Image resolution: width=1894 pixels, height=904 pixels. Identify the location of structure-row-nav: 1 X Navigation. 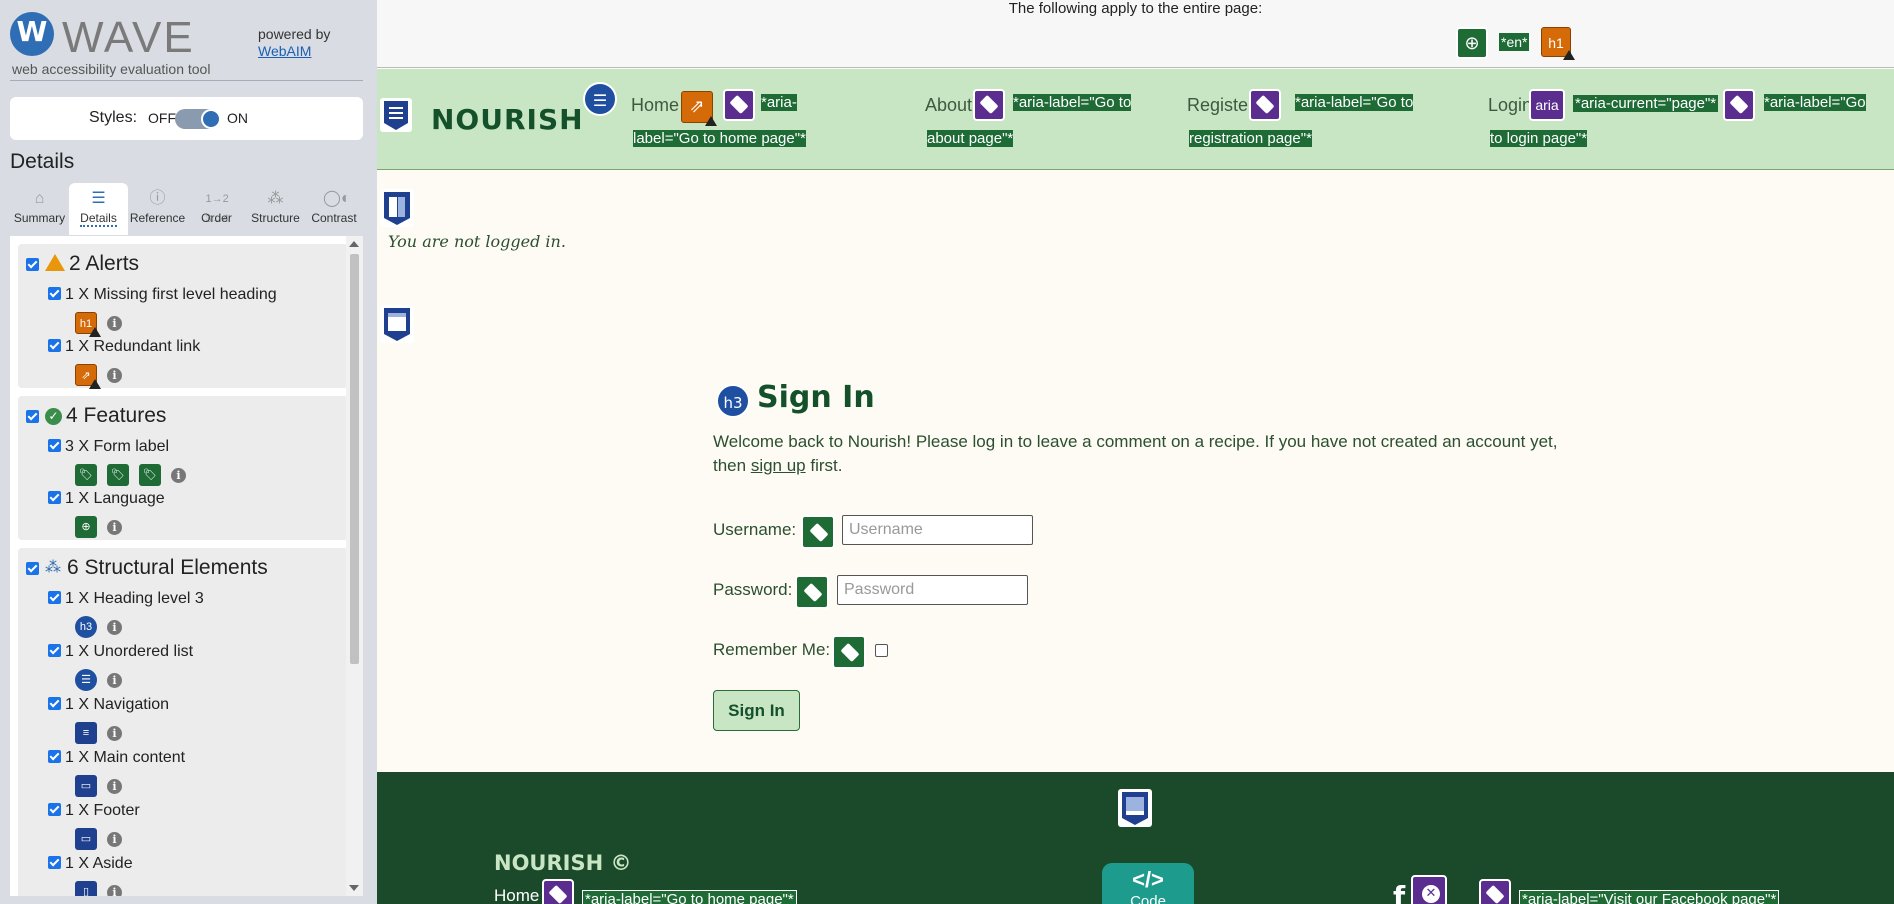
(108, 705).